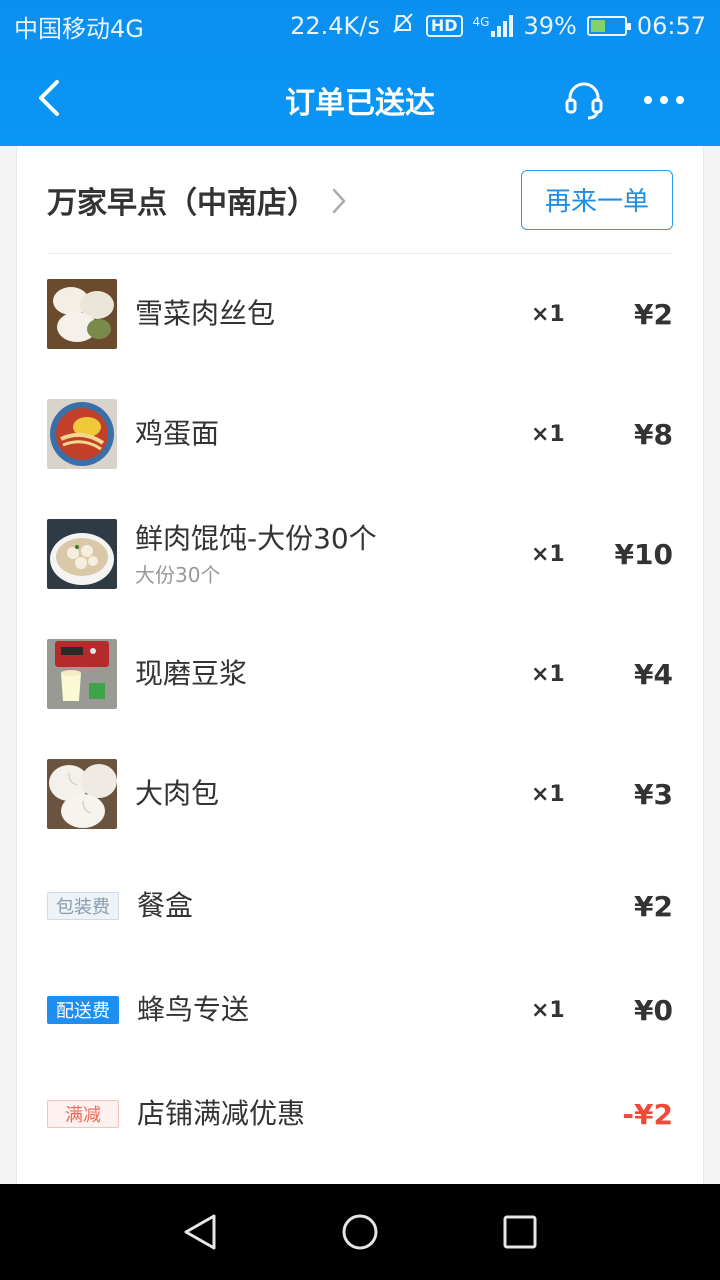 The image size is (720, 1280). I want to click on nav-bar: 订单已送达, so click(360, 99).